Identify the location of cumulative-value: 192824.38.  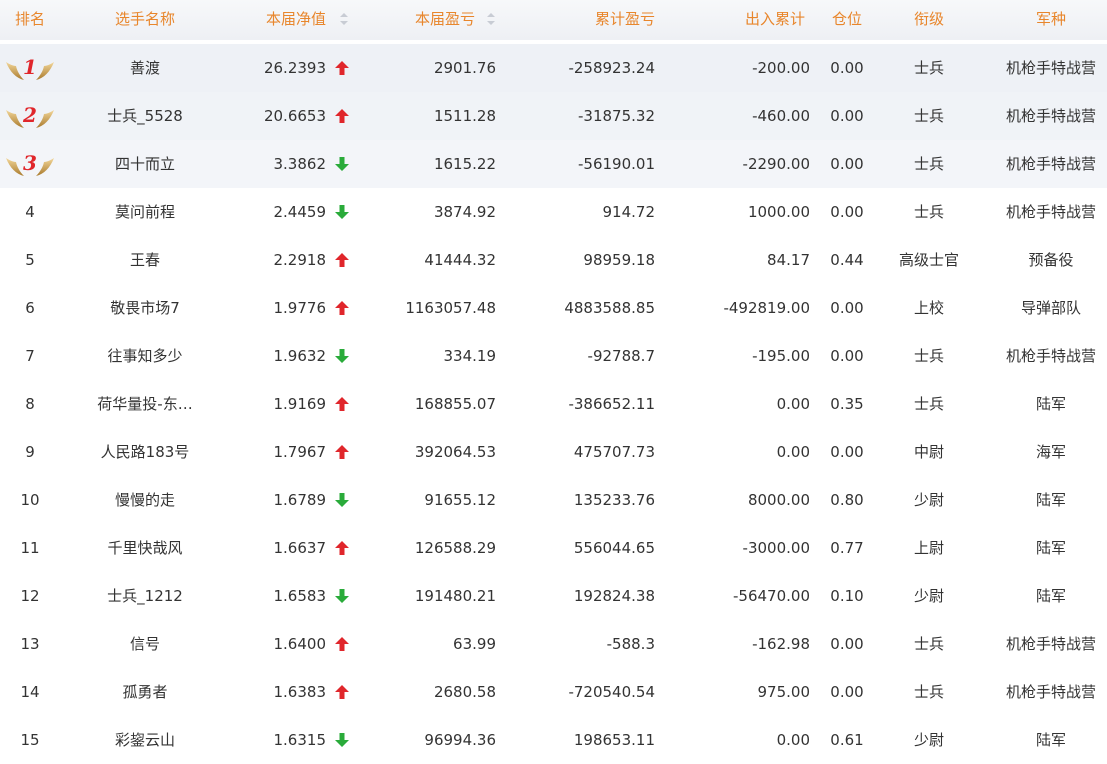
(614, 596).